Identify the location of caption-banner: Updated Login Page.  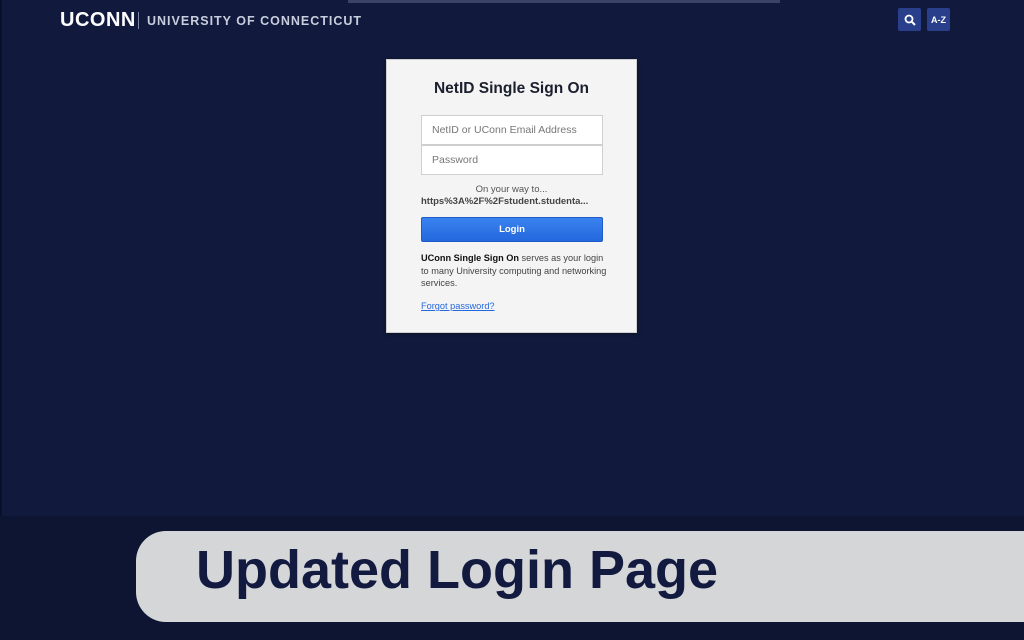
(580, 576).